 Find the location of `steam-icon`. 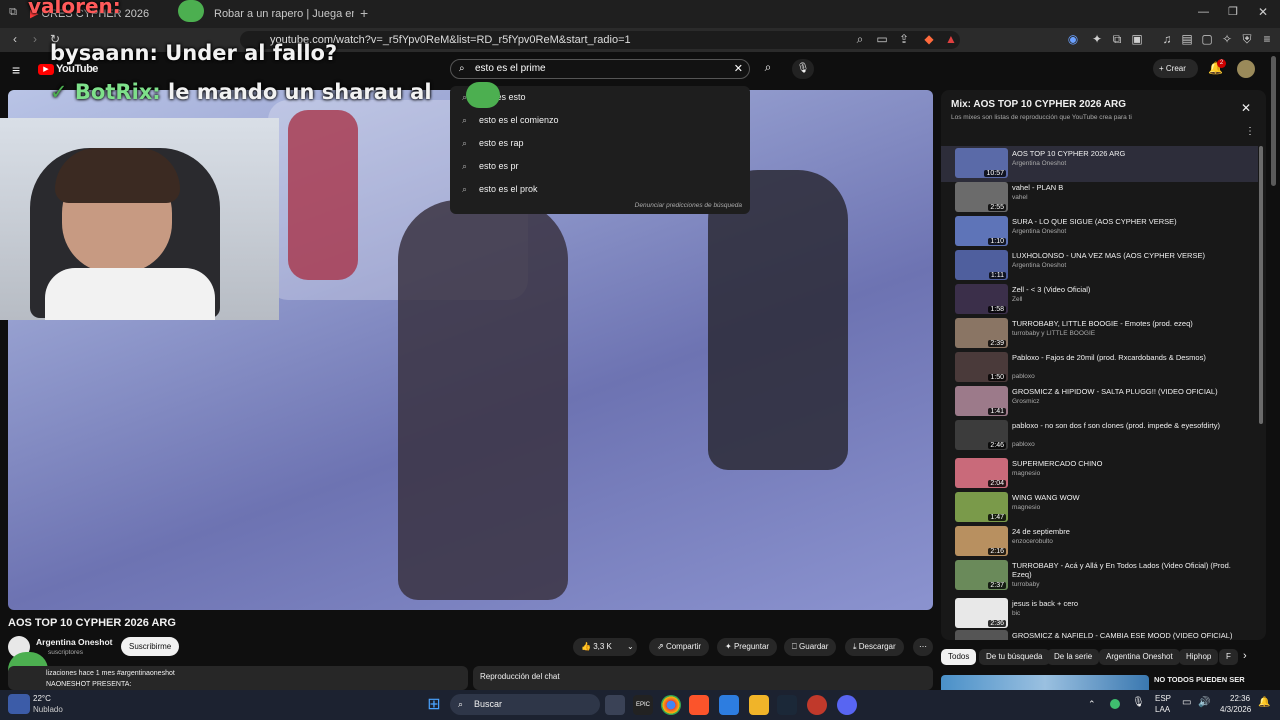

steam-icon is located at coordinates (787, 705).